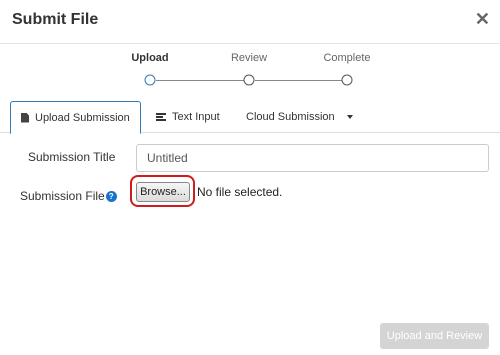 This screenshot has height=355, width=500. What do you see at coordinates (150, 80) in the screenshot?
I see `step-upload-dot` at bounding box center [150, 80].